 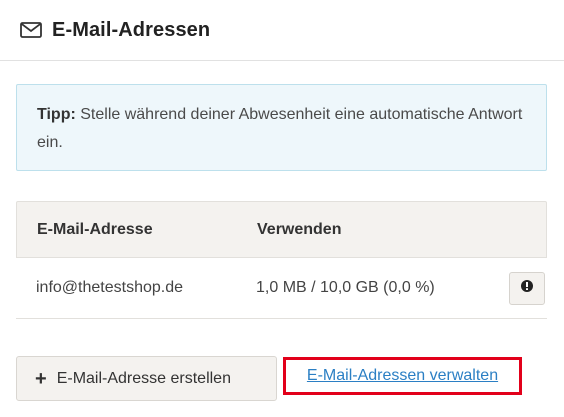 What do you see at coordinates (41, 378) in the screenshot?
I see `plus-icon: +` at bounding box center [41, 378].